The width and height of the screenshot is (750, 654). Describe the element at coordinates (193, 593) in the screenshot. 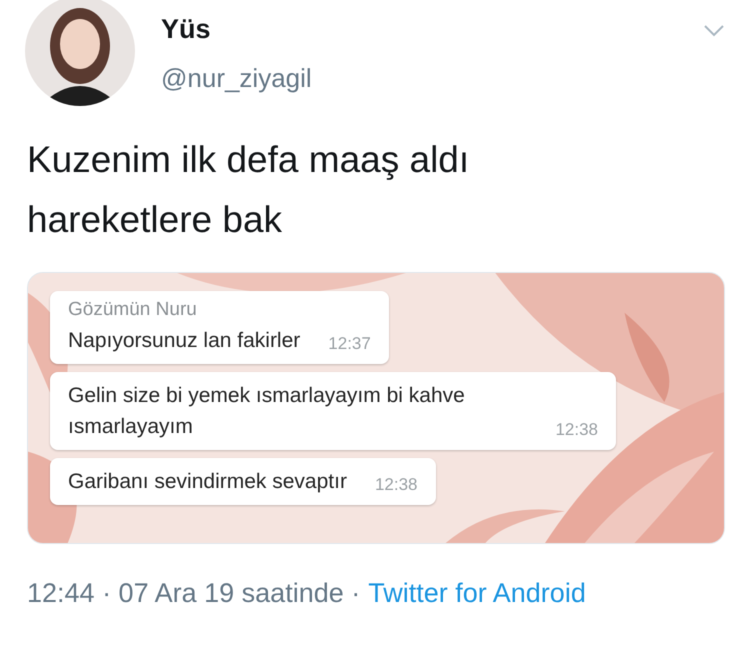

I see `tweet-timestamp: 12:44 · 07 Ara 19 saatinde ·` at that location.